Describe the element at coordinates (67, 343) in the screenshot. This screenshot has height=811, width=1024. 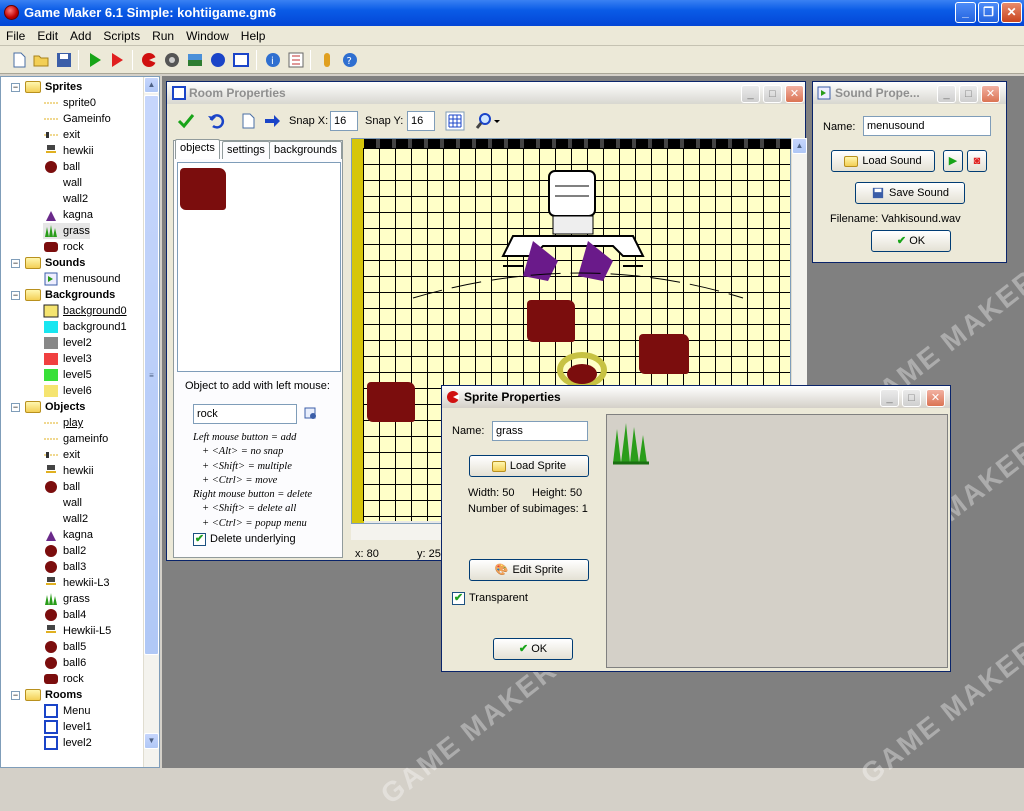
I see `tree-item-level2: level2` at that location.